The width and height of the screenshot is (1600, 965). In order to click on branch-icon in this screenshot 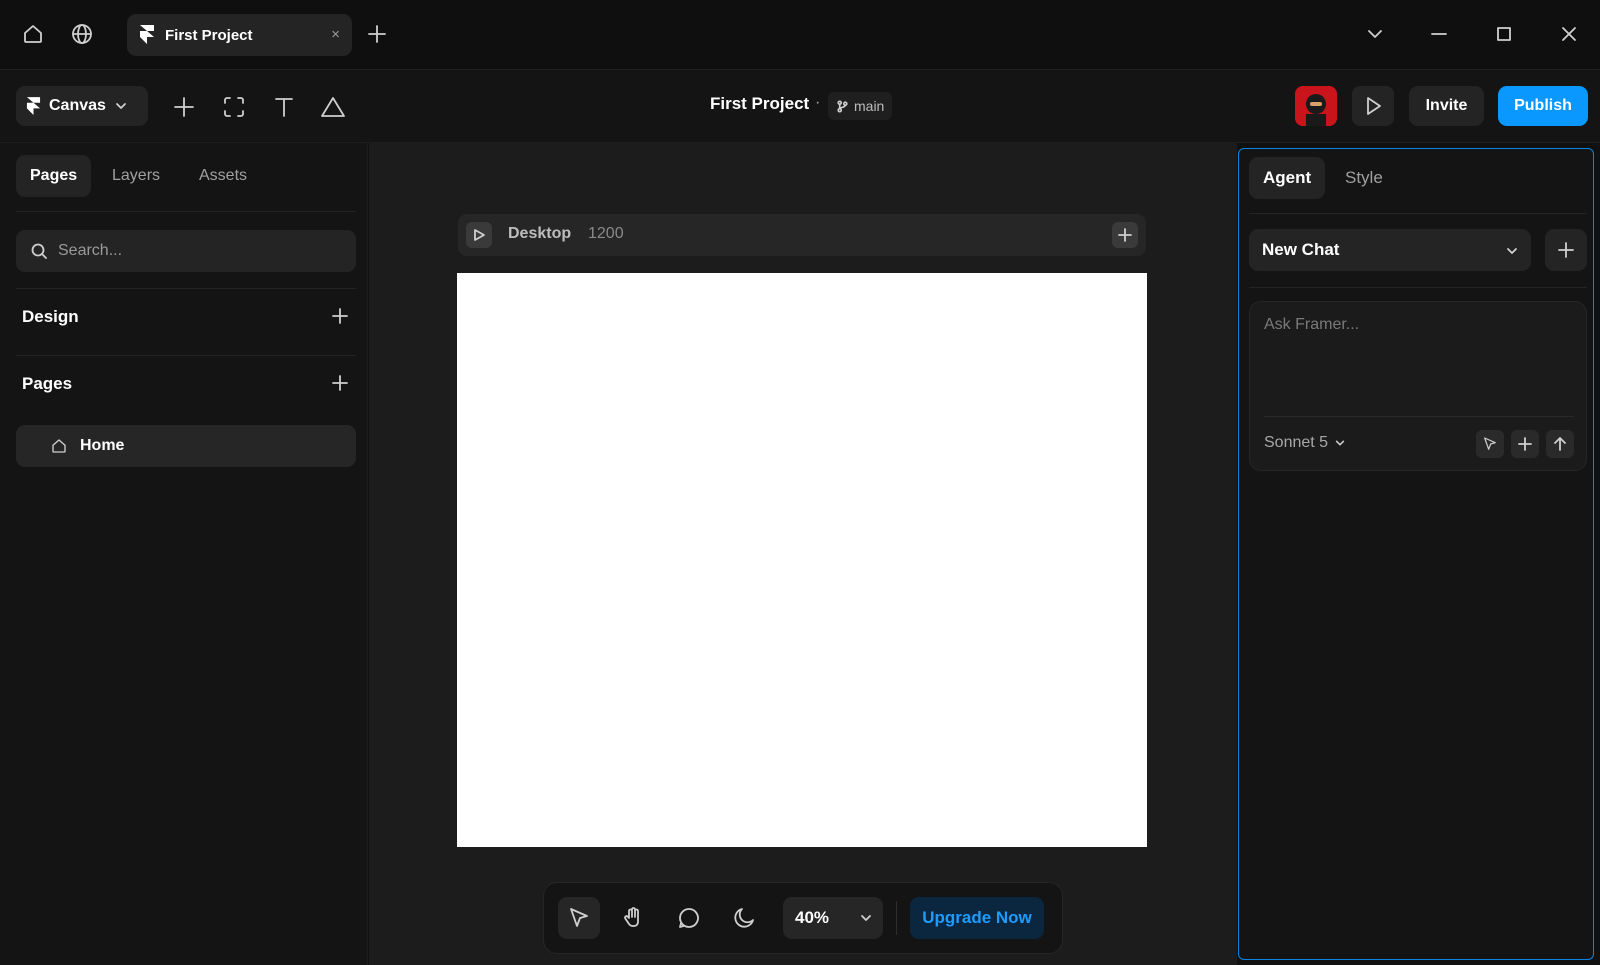, I will do `click(842, 106)`.